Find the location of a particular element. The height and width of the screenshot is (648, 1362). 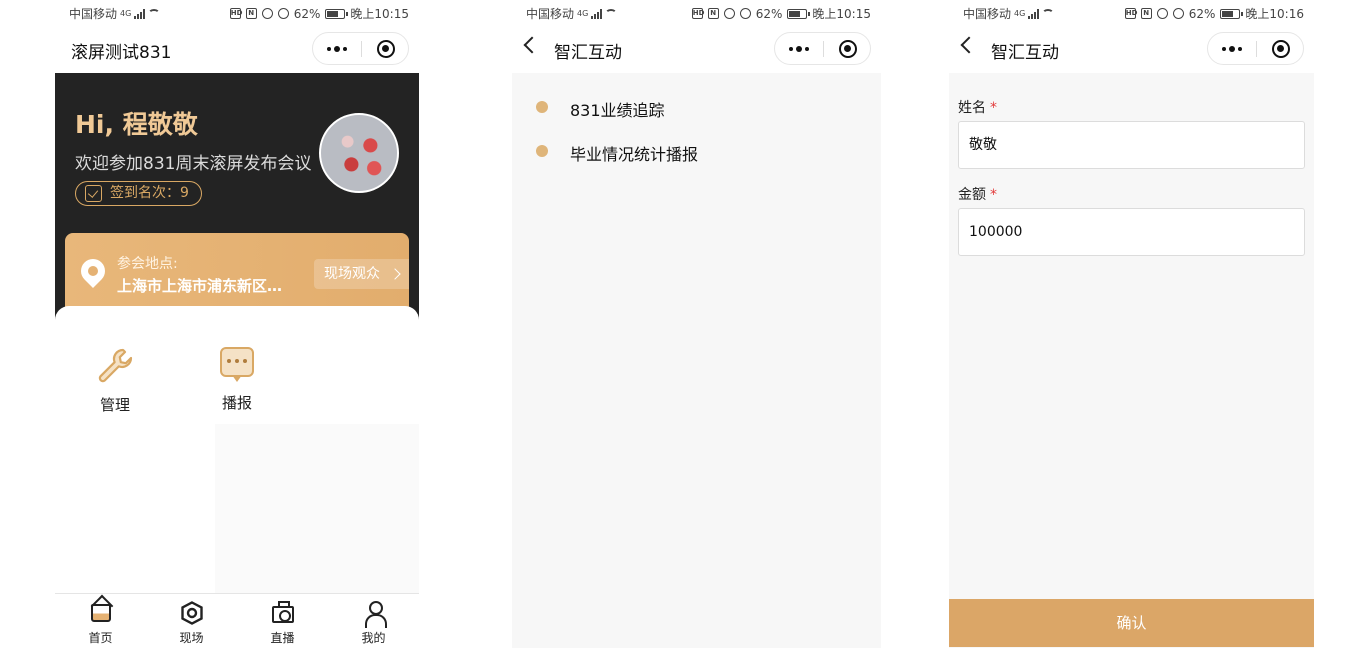

tab-bar: 首页 现场 直播 我的 is located at coordinates (237, 620).